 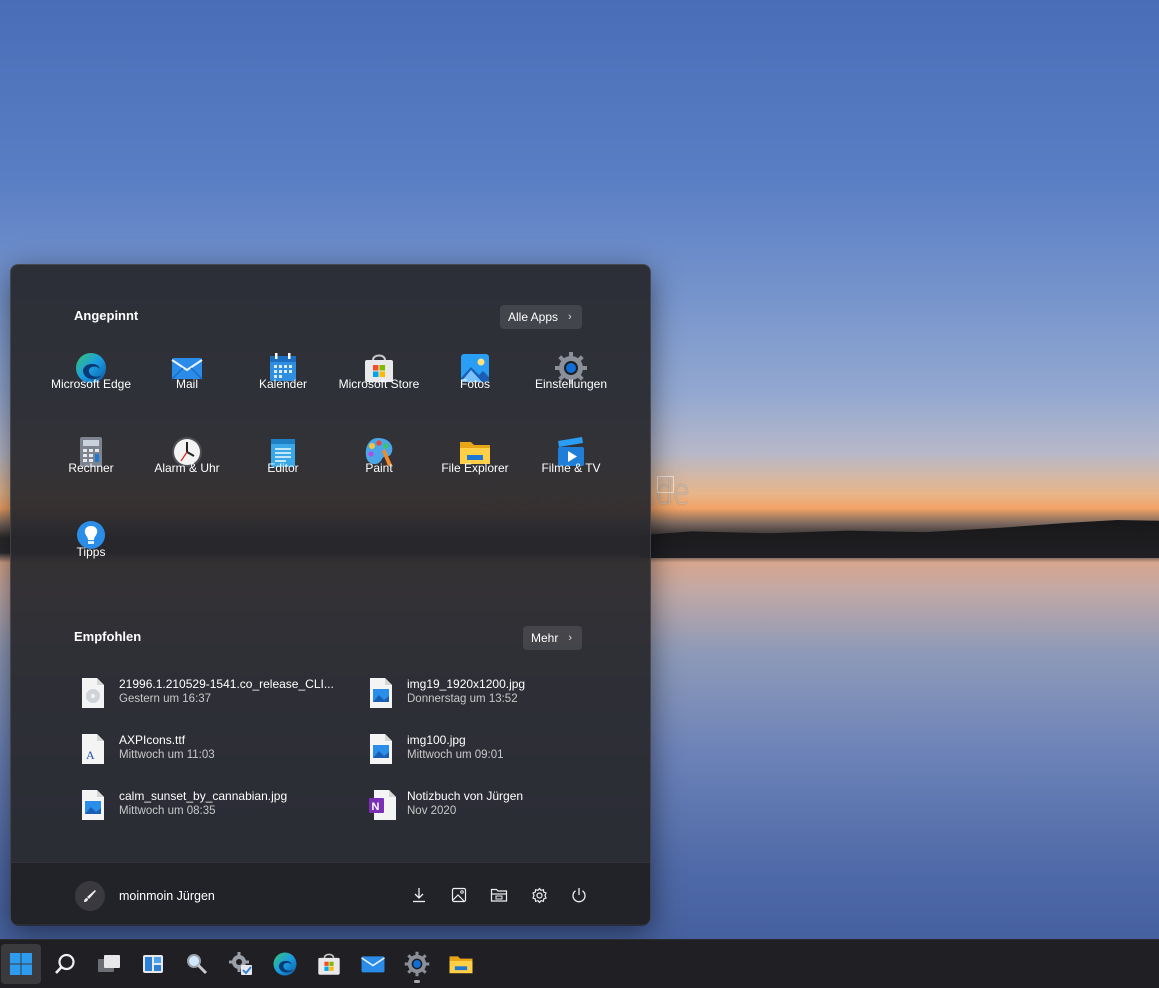 I want to click on app-label: Filme & TV, so click(x=571, y=468).